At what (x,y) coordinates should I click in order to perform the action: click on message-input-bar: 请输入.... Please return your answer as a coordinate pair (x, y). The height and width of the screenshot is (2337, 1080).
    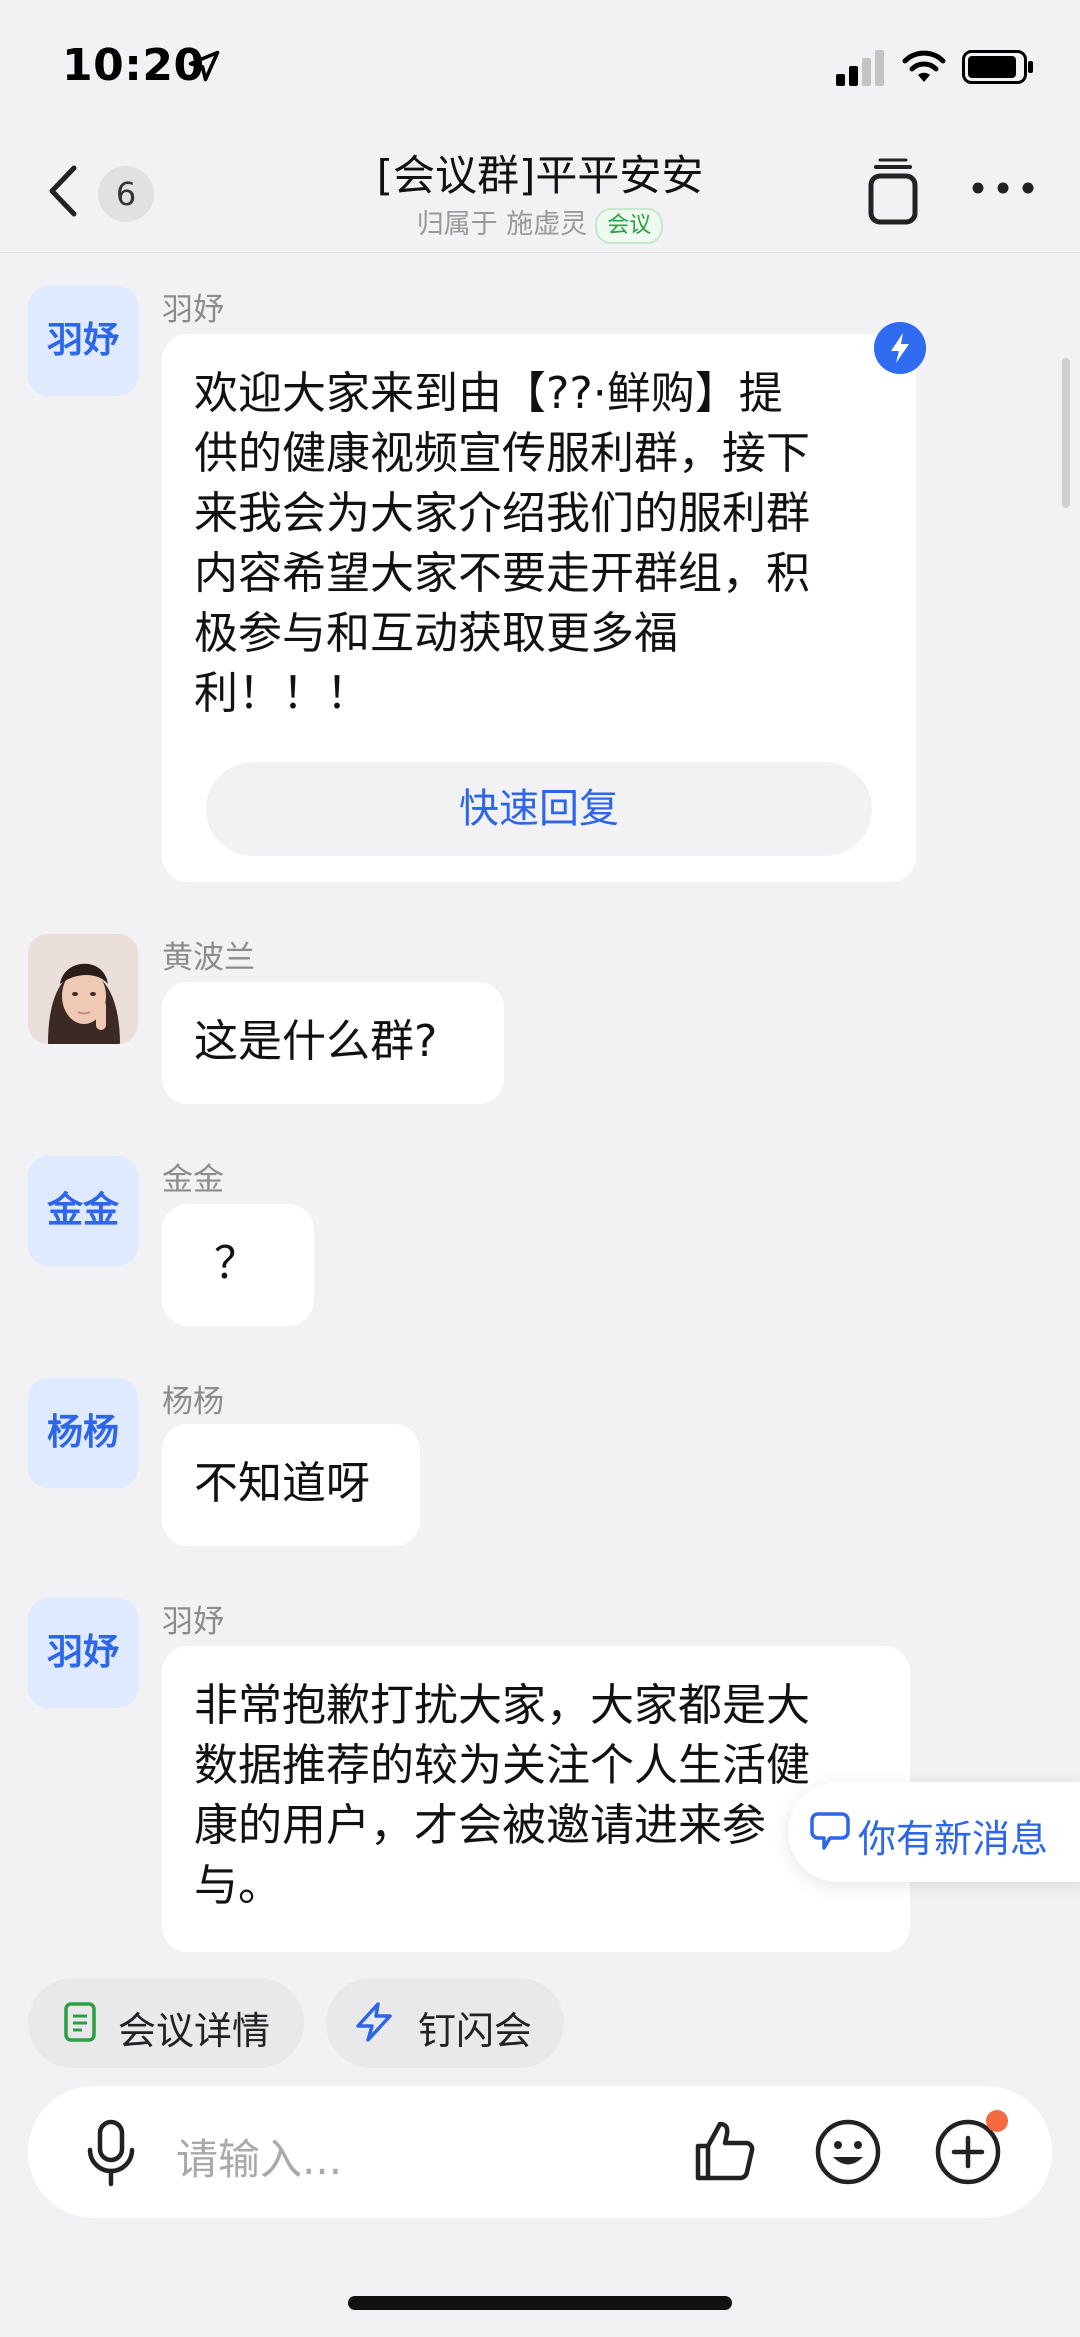
    Looking at the image, I should click on (540, 2152).